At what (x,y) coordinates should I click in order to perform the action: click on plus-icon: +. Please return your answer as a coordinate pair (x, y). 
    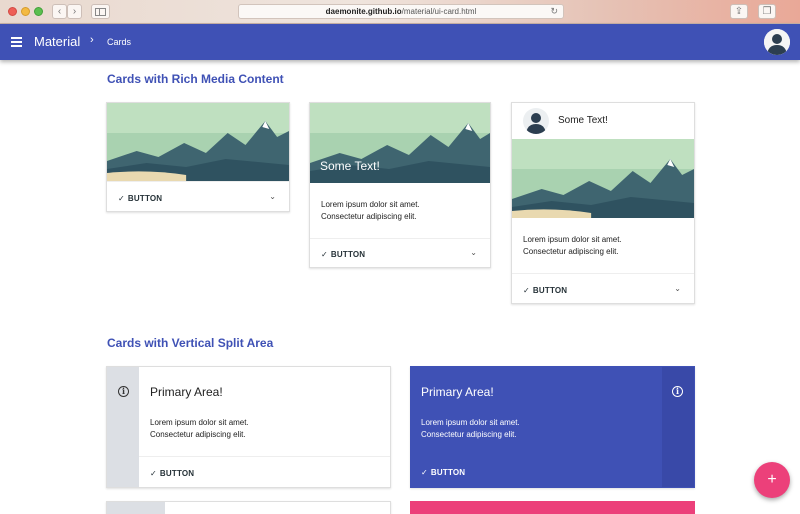
    Looking at the image, I should click on (772, 479).